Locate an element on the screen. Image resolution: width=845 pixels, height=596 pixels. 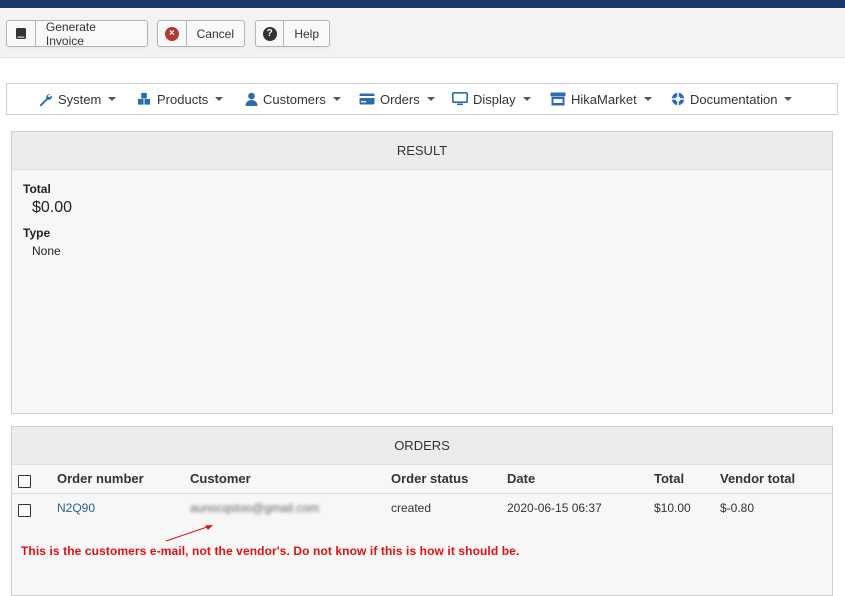
menu-display: Display is located at coordinates (491, 99).